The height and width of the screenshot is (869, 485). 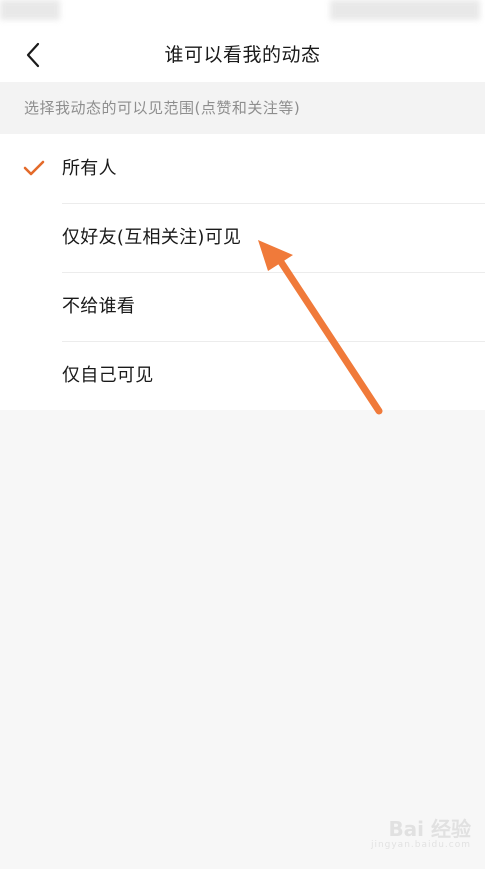 I want to click on watermark-site: jingyan.baidu.com, so click(x=420, y=845).